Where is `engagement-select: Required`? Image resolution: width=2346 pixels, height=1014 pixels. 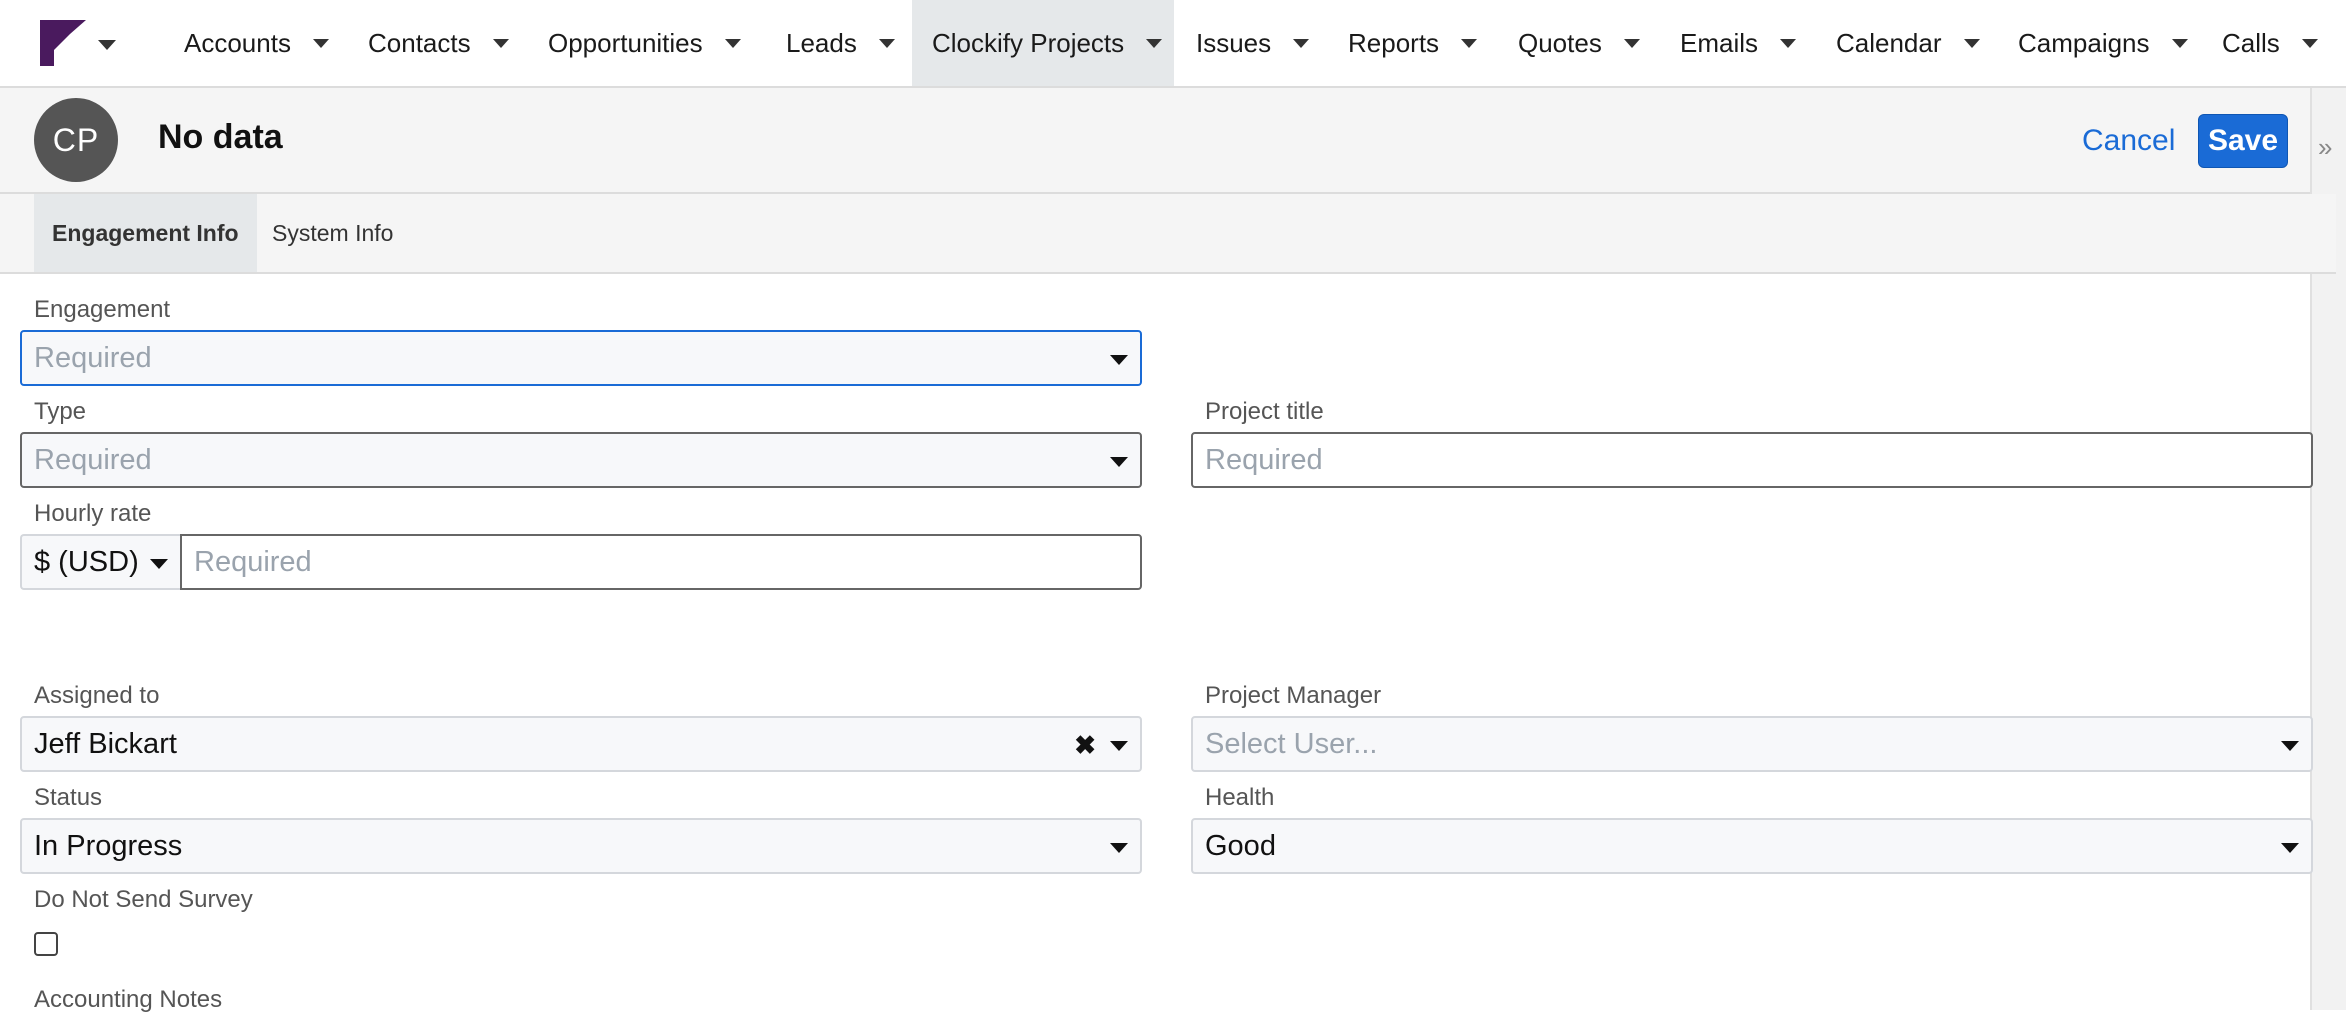 engagement-select: Required is located at coordinates (581, 358).